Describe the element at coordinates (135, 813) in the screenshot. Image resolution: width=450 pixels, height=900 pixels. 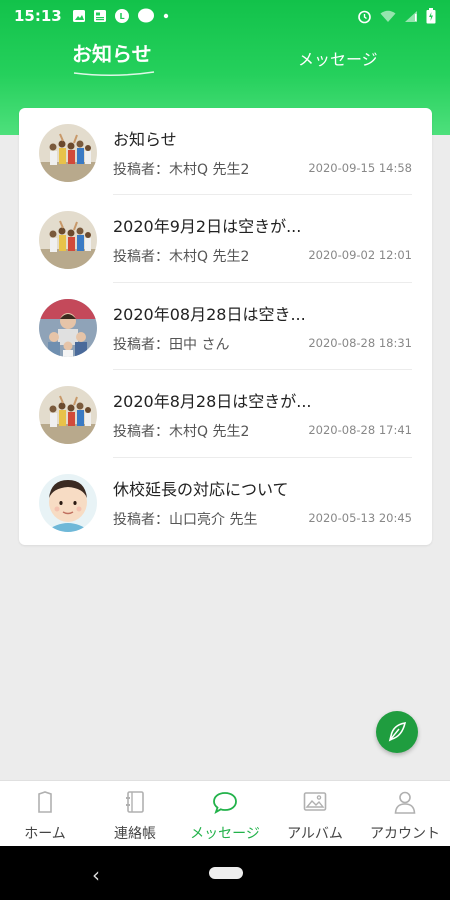
I see `nav-notebook: 連絡帳` at that location.